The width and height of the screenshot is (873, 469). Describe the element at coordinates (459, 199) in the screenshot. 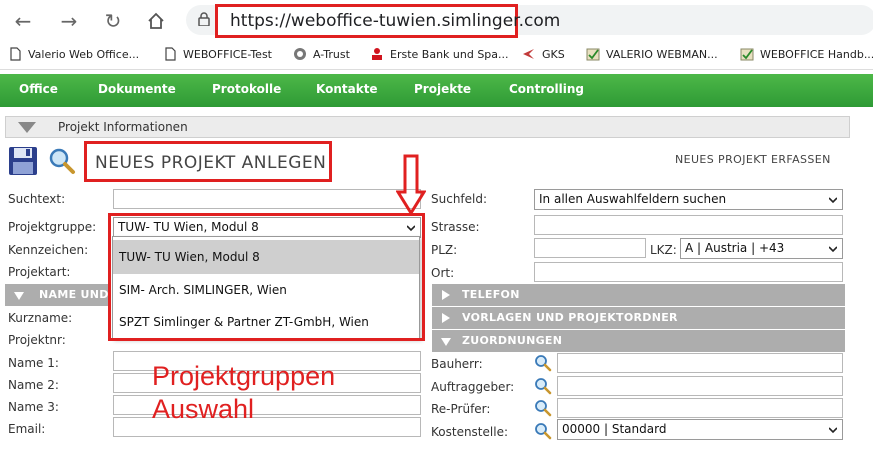

I see `suchfeld-label: Suchfeld:` at that location.